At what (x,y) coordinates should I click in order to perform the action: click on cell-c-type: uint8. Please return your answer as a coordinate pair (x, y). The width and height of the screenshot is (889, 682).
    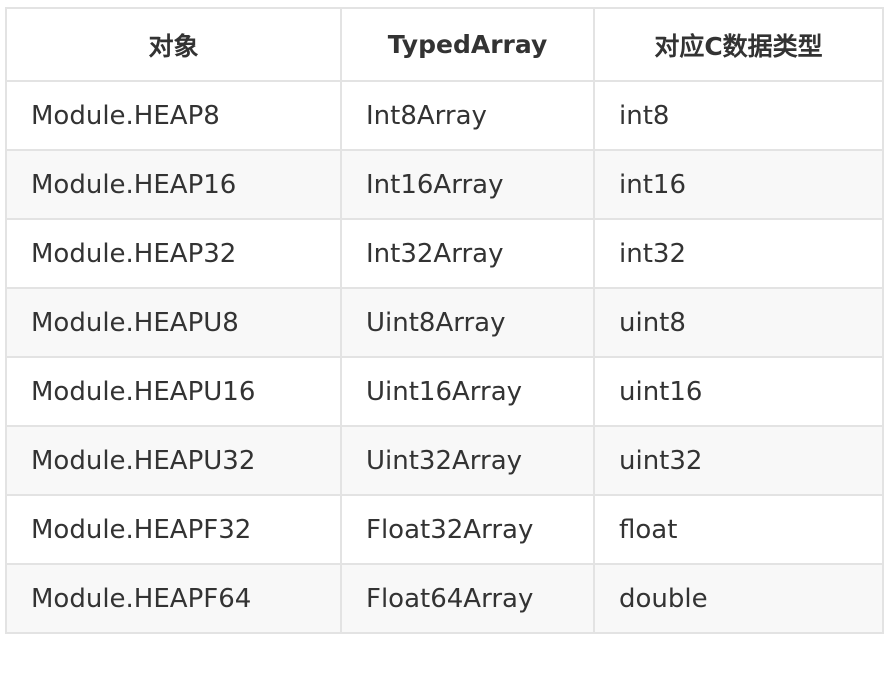
    Looking at the image, I should click on (738, 322).